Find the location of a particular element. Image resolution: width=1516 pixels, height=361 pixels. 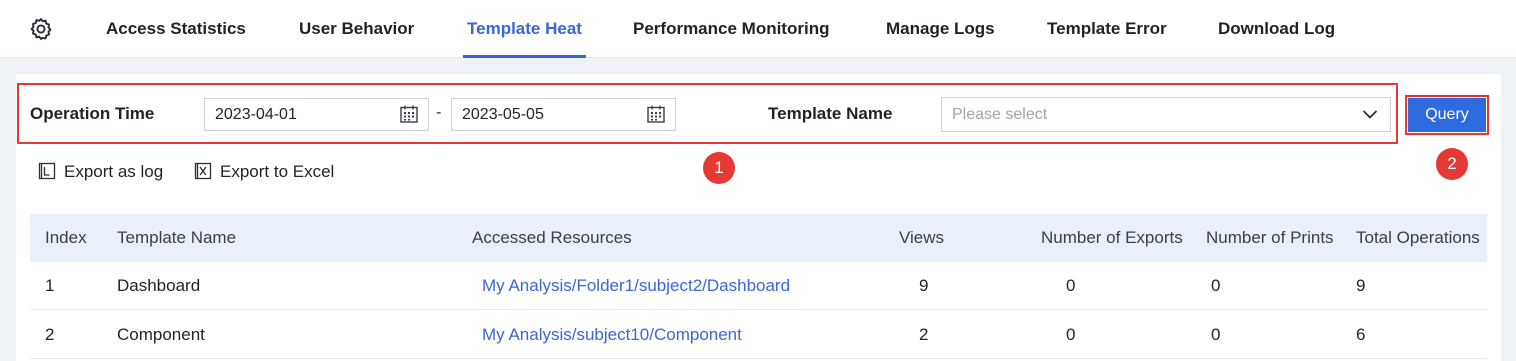

cell-accessed-resource-link: My Analysis/subject10/Component is located at coordinates (612, 335).